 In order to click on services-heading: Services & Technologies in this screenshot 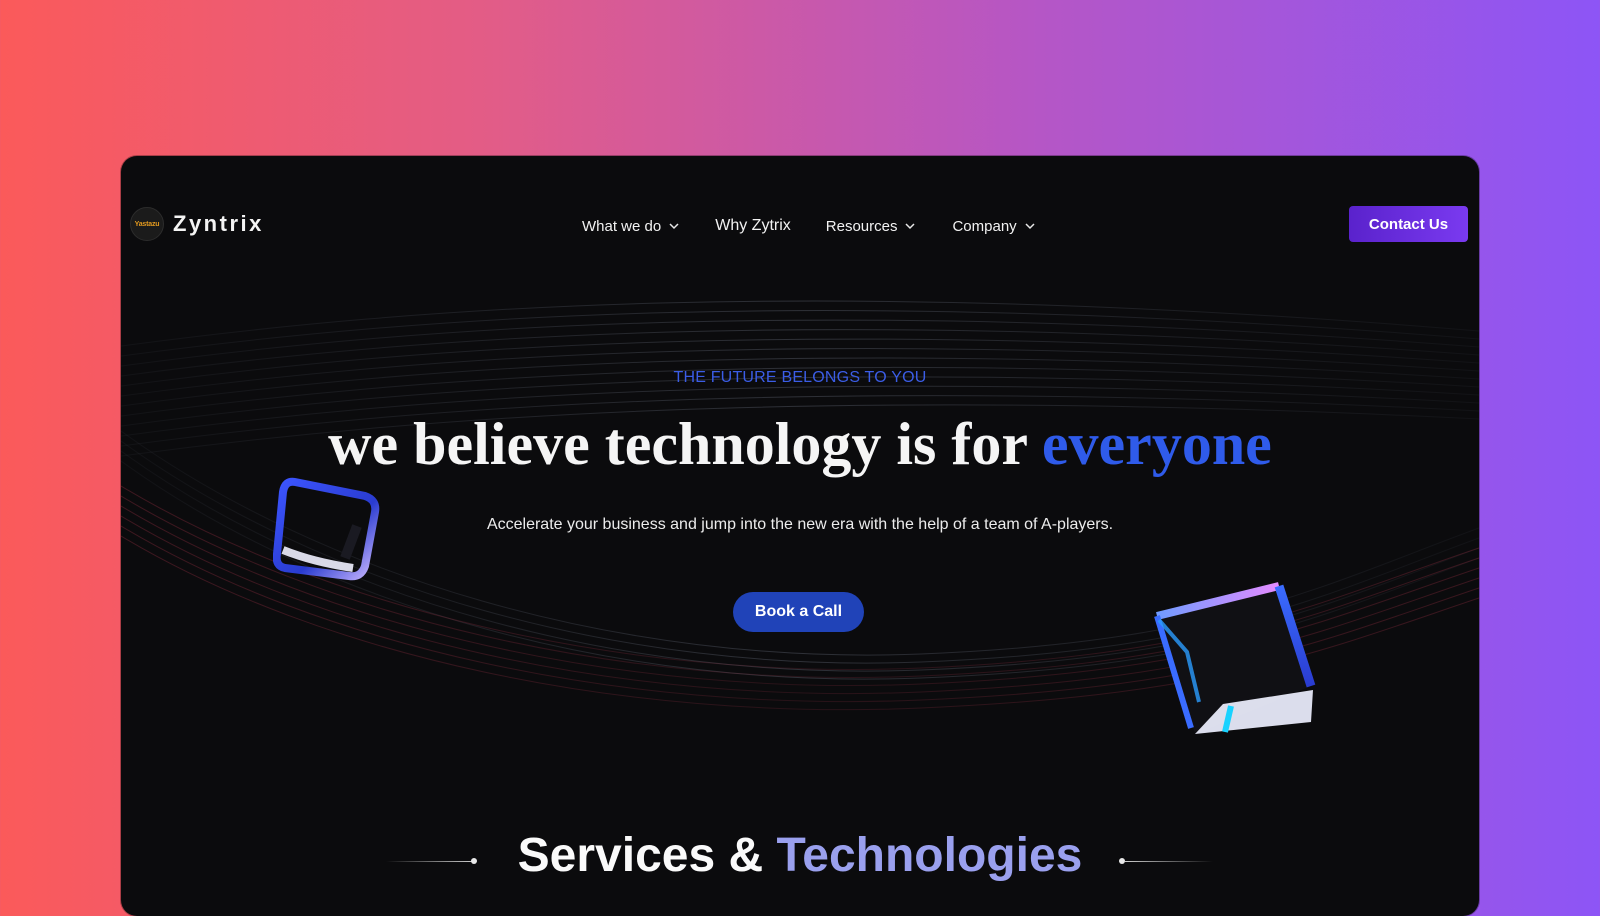, I will do `click(800, 855)`.